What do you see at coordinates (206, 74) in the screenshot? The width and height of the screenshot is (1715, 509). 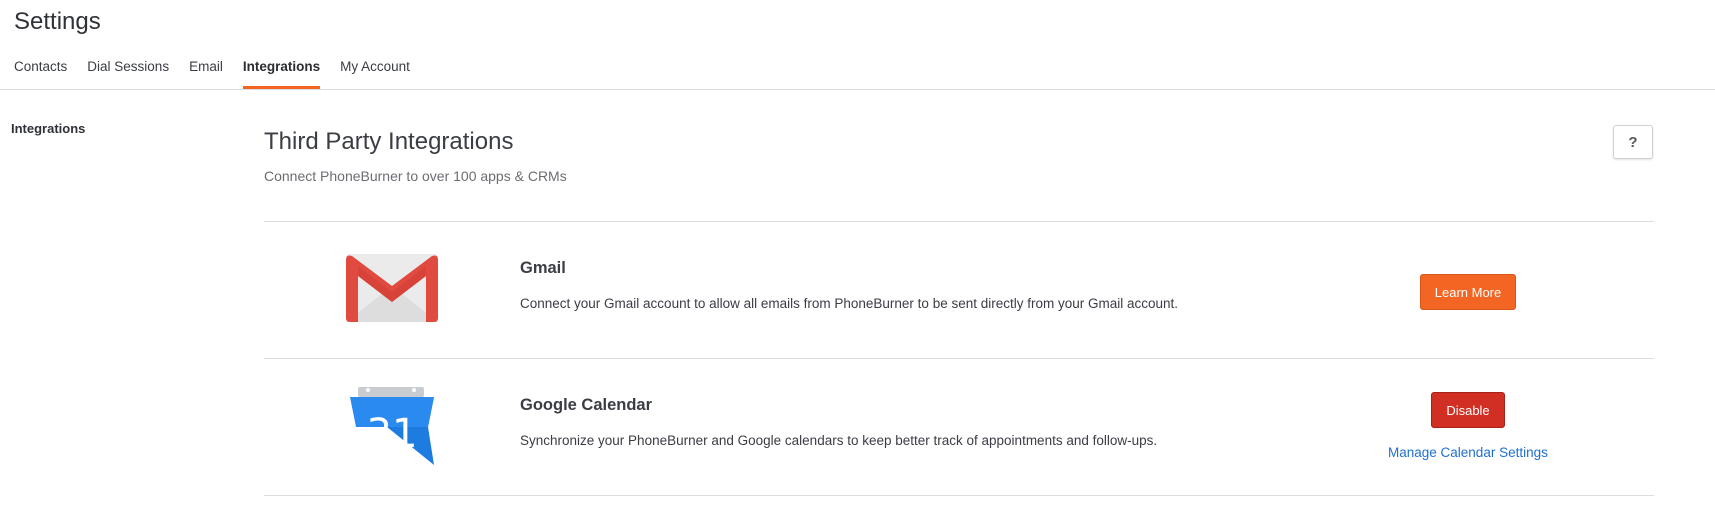 I see `tab-email: Email` at bounding box center [206, 74].